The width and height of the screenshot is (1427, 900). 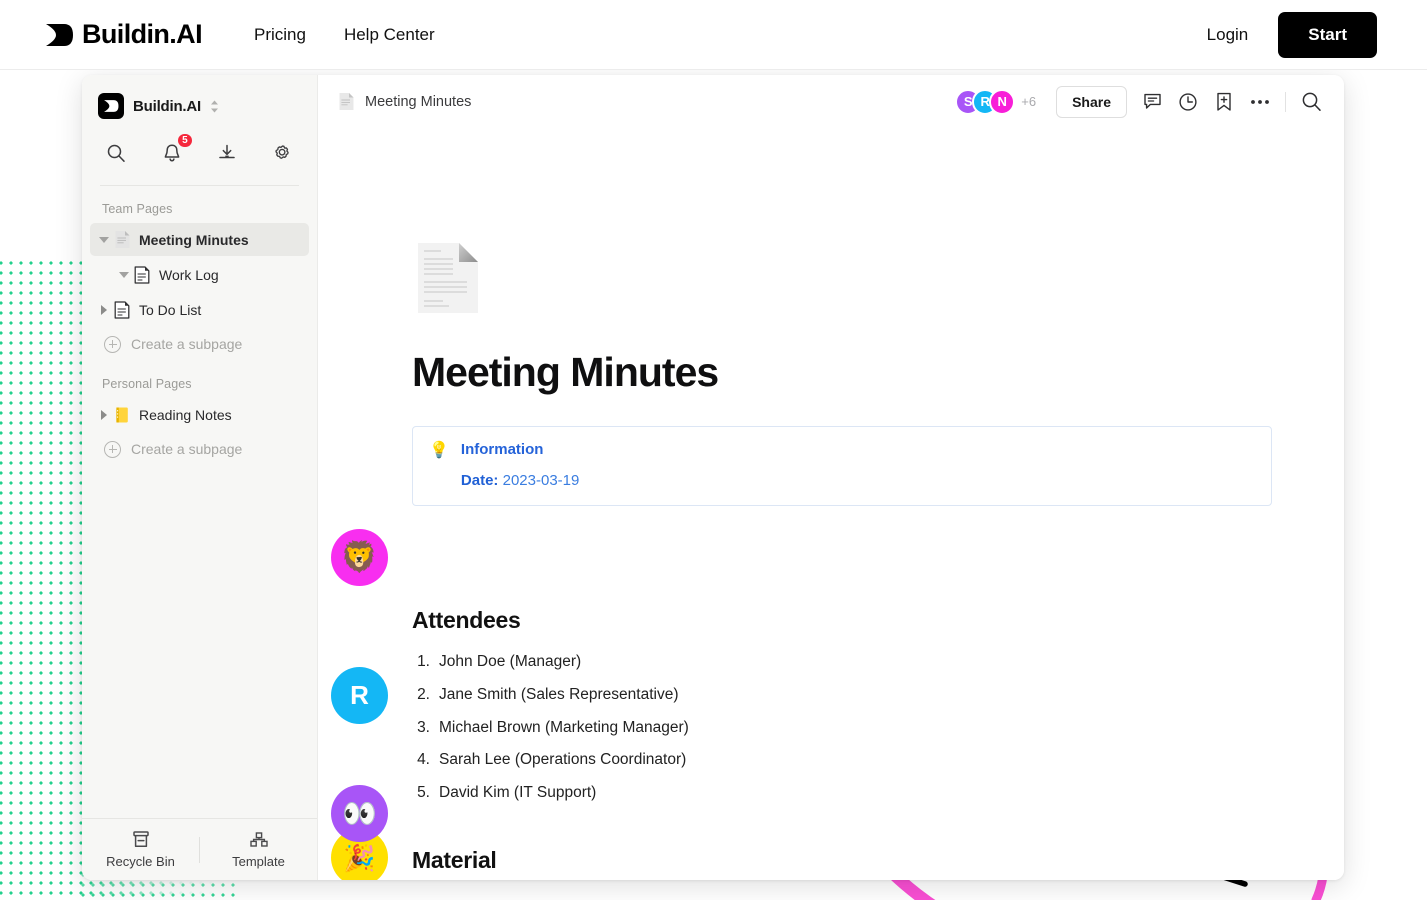 What do you see at coordinates (479, 480) in the screenshot?
I see `callout-date-label: Date:` at bounding box center [479, 480].